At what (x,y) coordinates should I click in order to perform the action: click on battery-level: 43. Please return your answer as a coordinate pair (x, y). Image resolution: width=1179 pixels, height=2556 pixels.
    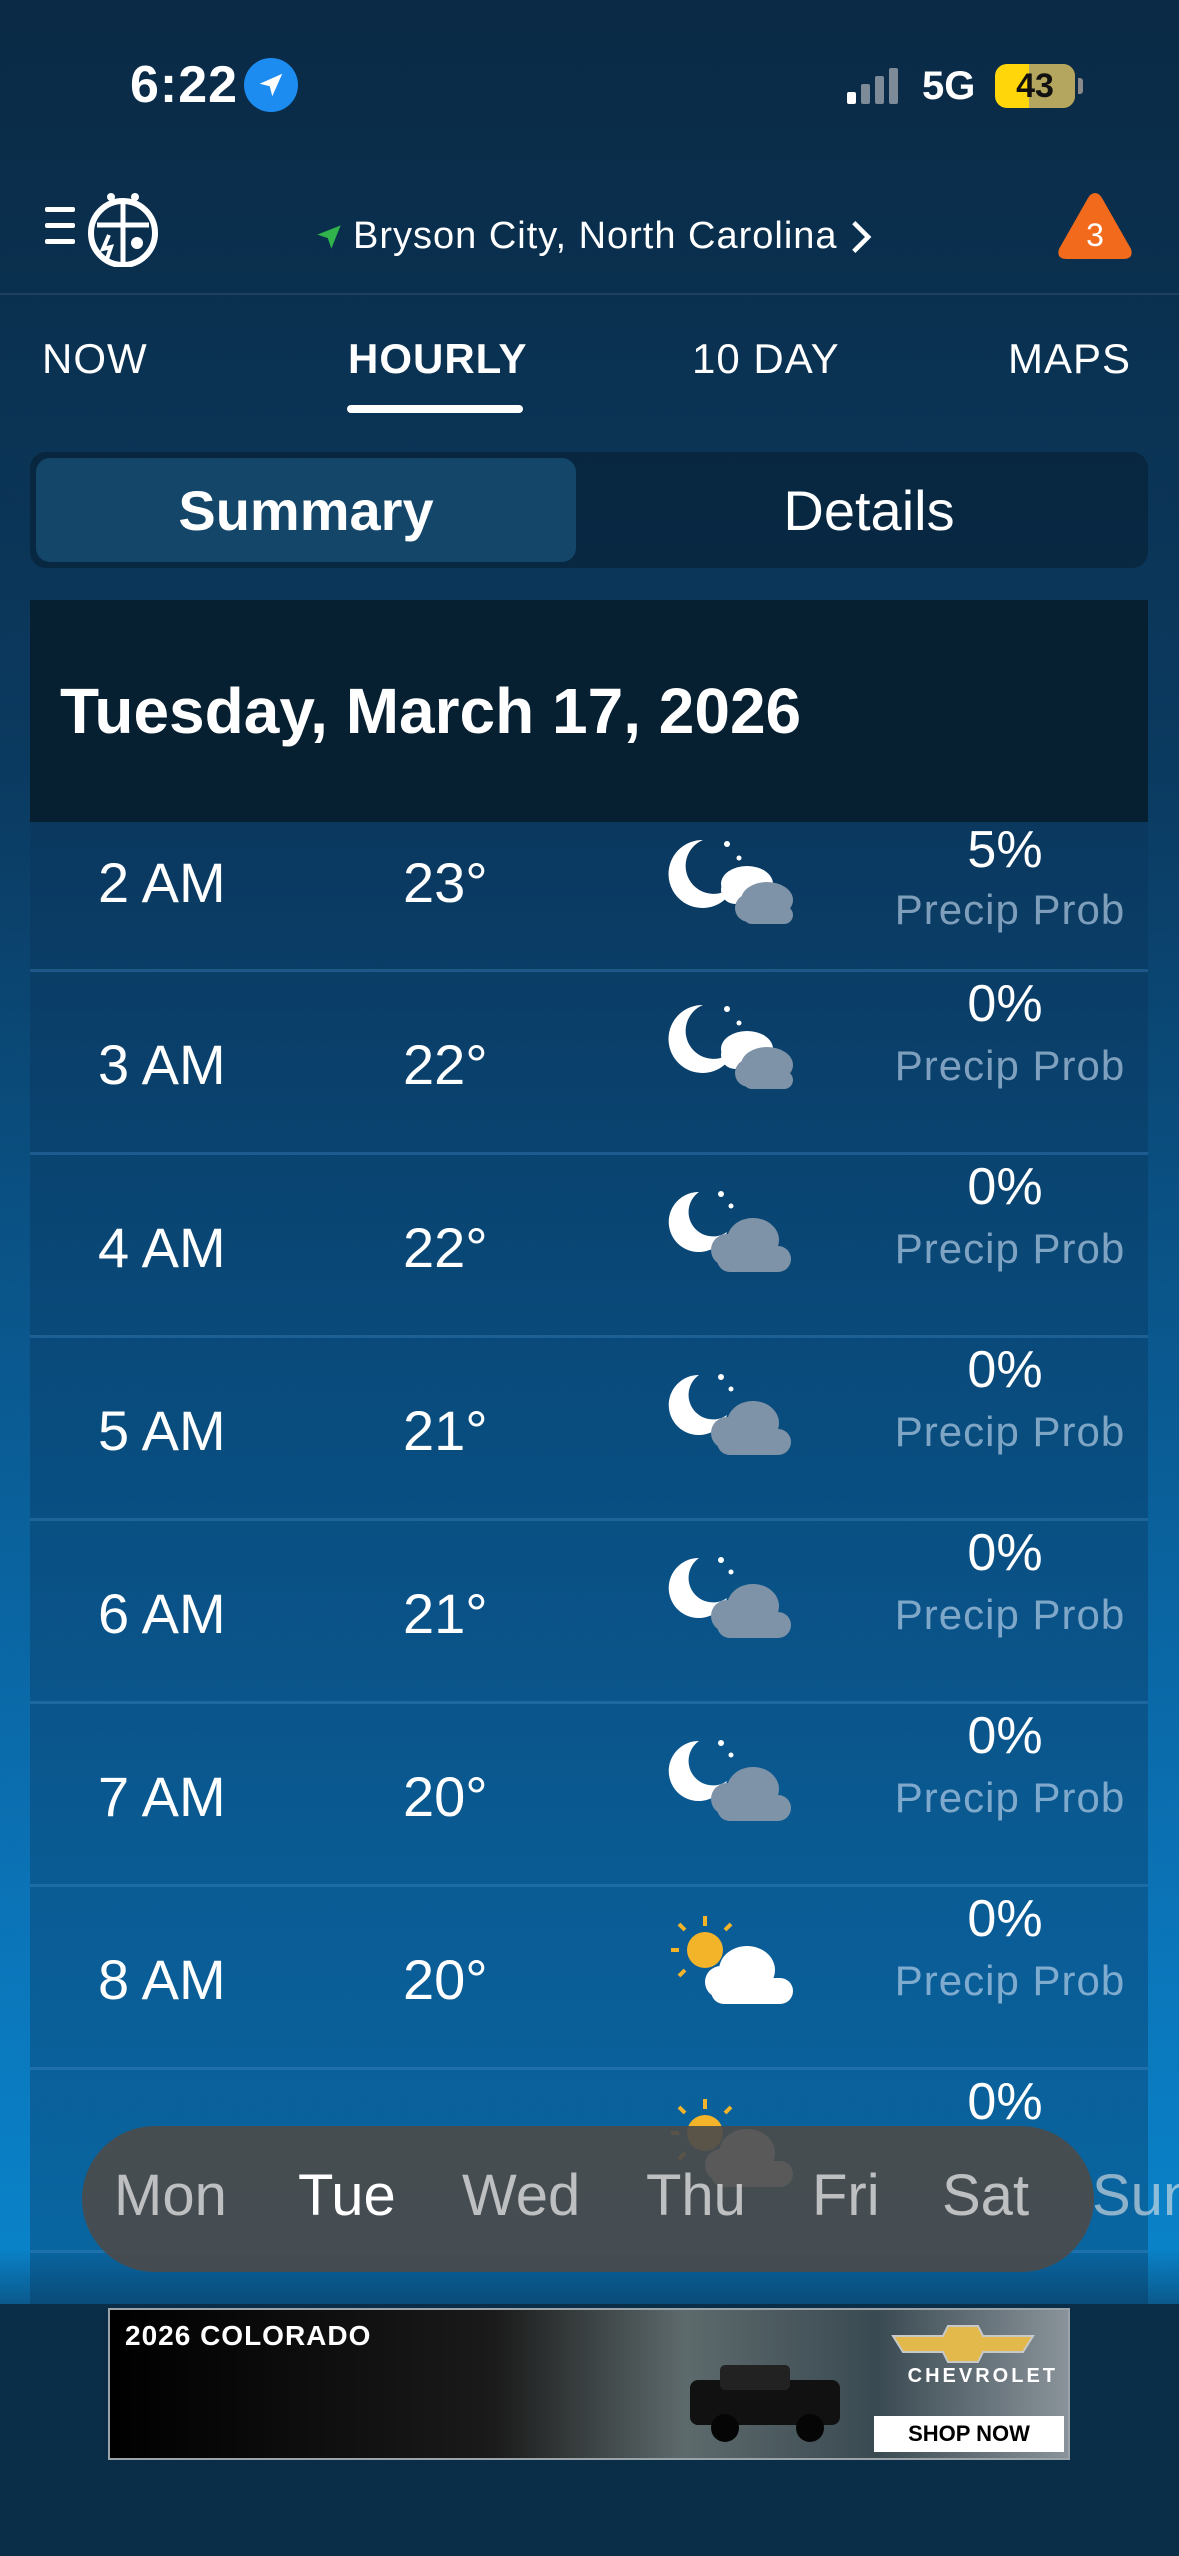
    Looking at the image, I should click on (1035, 85).